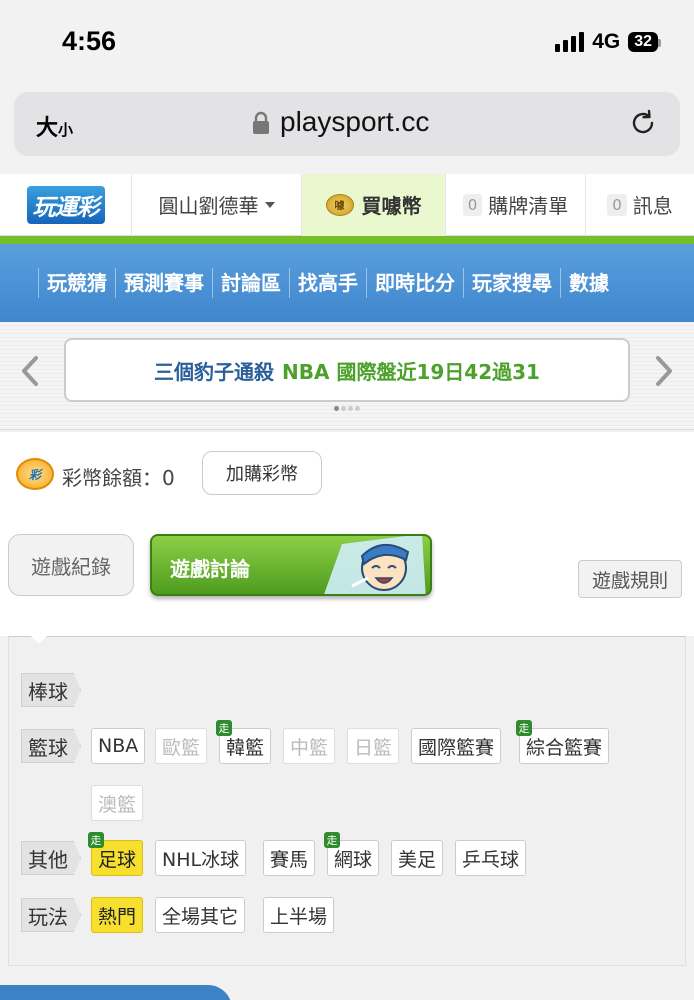 Image resolution: width=694 pixels, height=1000 pixels. Describe the element at coordinates (118, 478) in the screenshot. I see `balance-label: 彩幣餘額：0` at that location.